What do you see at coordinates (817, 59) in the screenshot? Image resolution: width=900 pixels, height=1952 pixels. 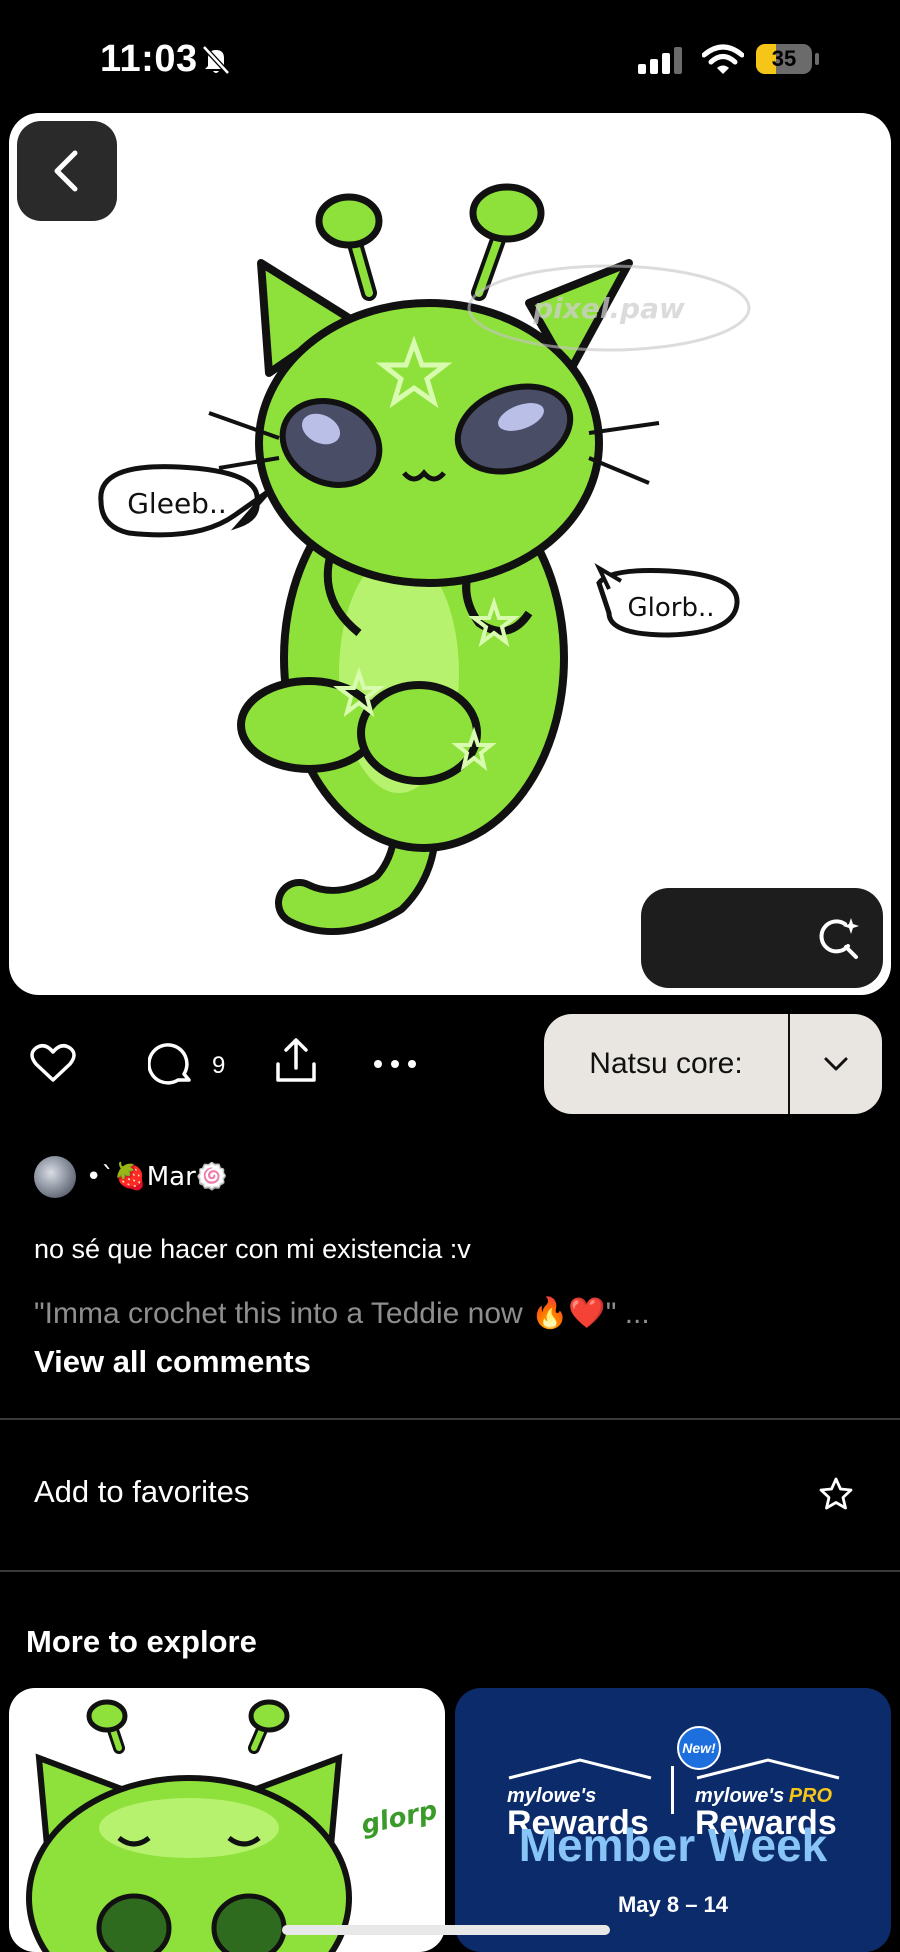 I see `battery-tip` at bounding box center [817, 59].